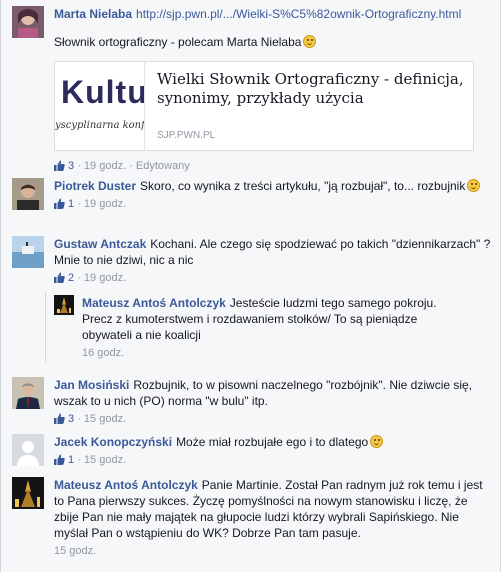 The height and width of the screenshot is (572, 501). Describe the element at coordinates (186, 135) in the screenshot. I see `preview-source: SJP.PWN.PL` at that location.